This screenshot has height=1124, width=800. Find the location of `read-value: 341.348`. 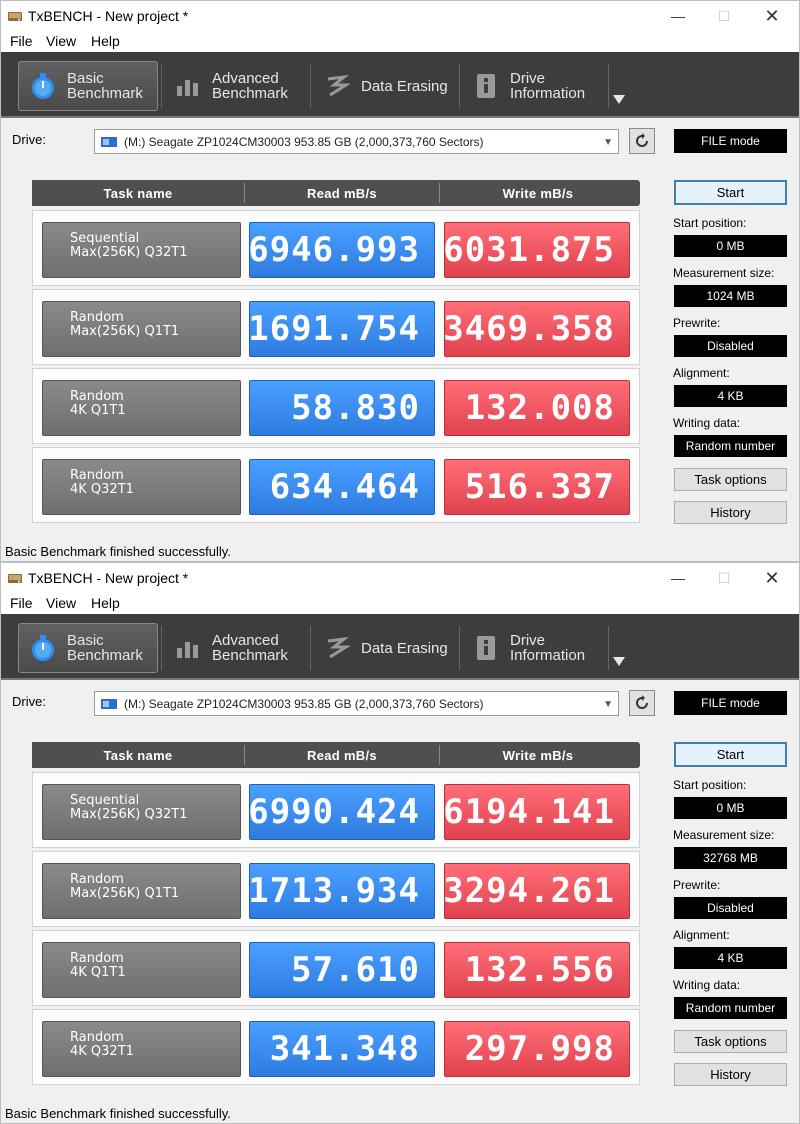

read-value: 341.348 is located at coordinates (342, 1049).